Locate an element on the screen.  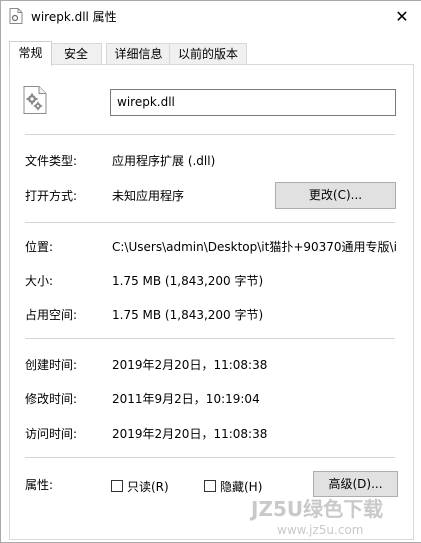
close-button: ✕ is located at coordinates (402, 16).